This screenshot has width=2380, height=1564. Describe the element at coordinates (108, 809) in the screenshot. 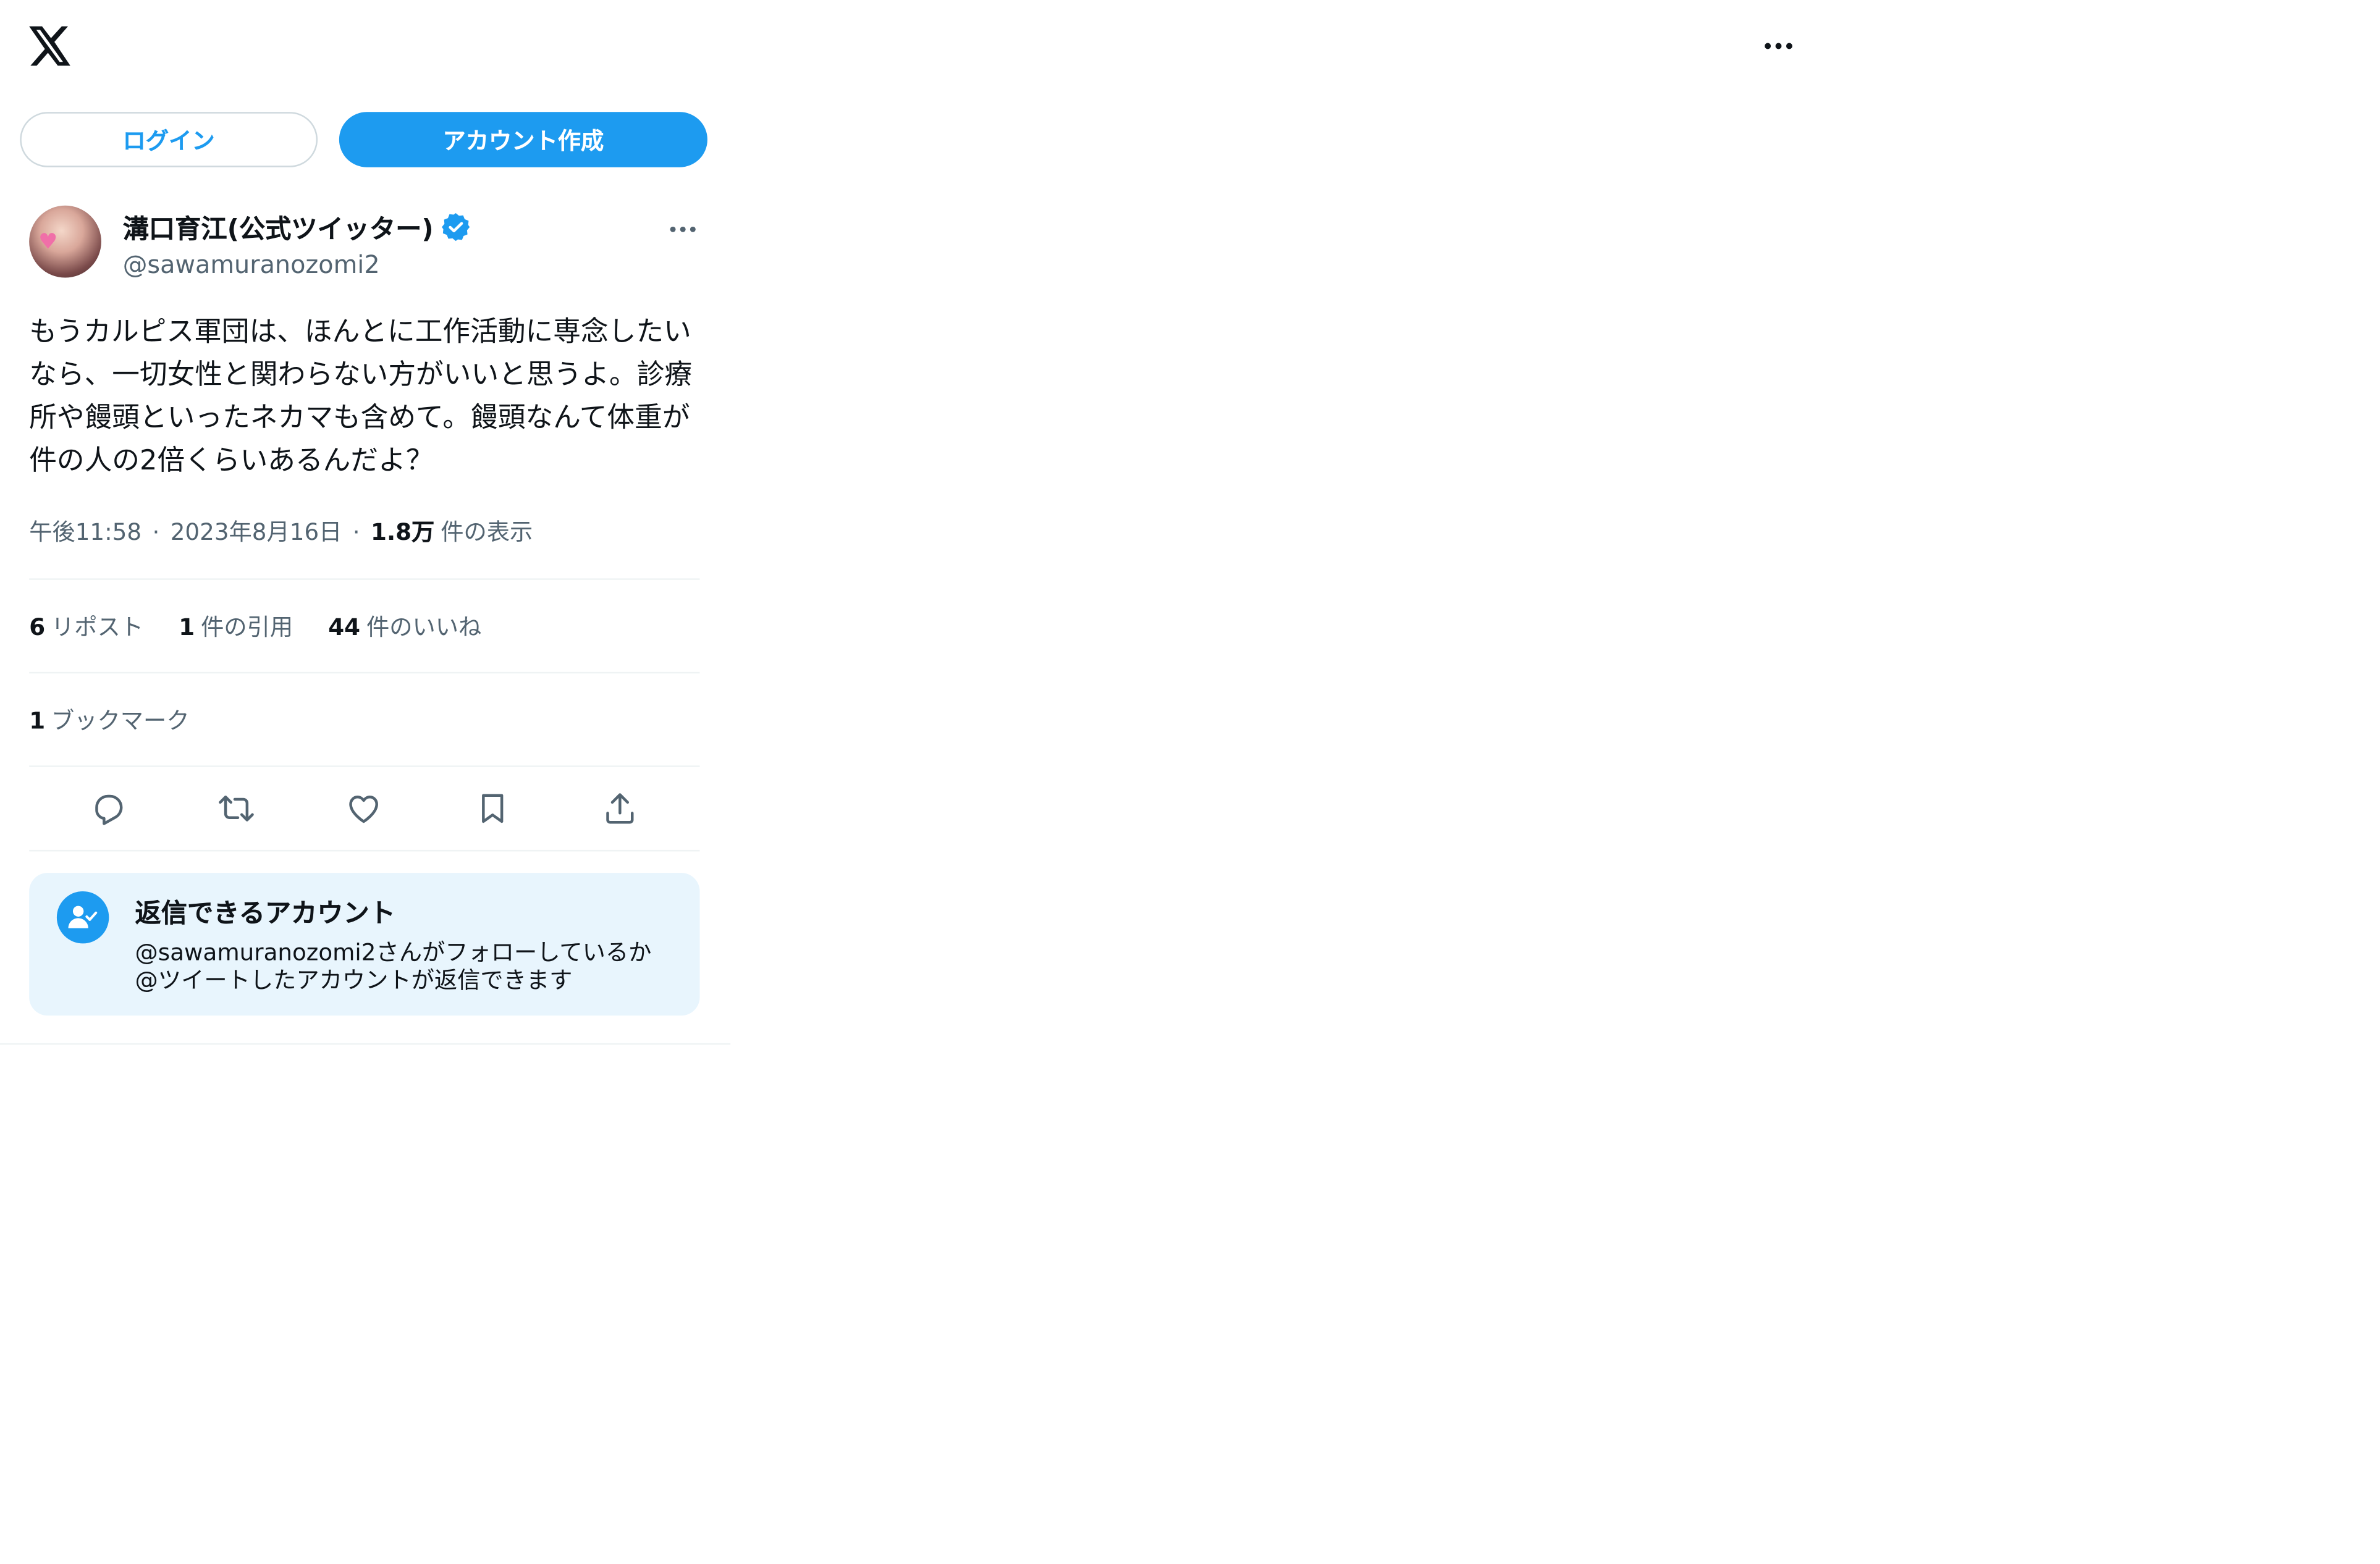

I see `reply-icon` at that location.